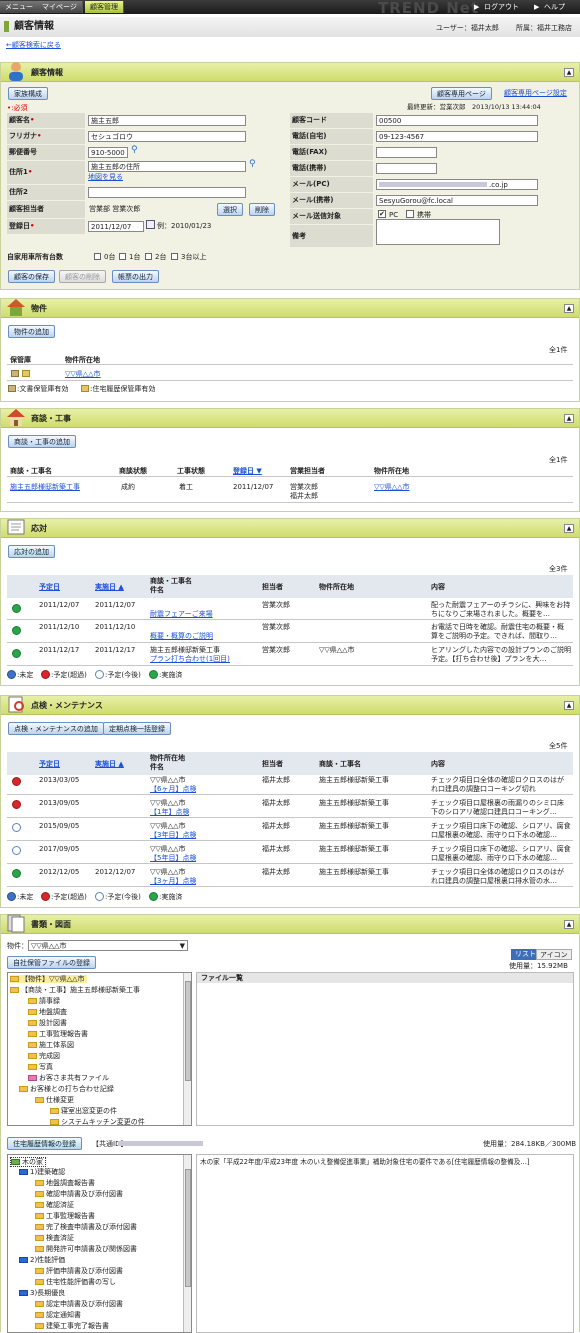  I want to click on tree-item: 完了検査申請書及び添付図書, so click(86, 1227).